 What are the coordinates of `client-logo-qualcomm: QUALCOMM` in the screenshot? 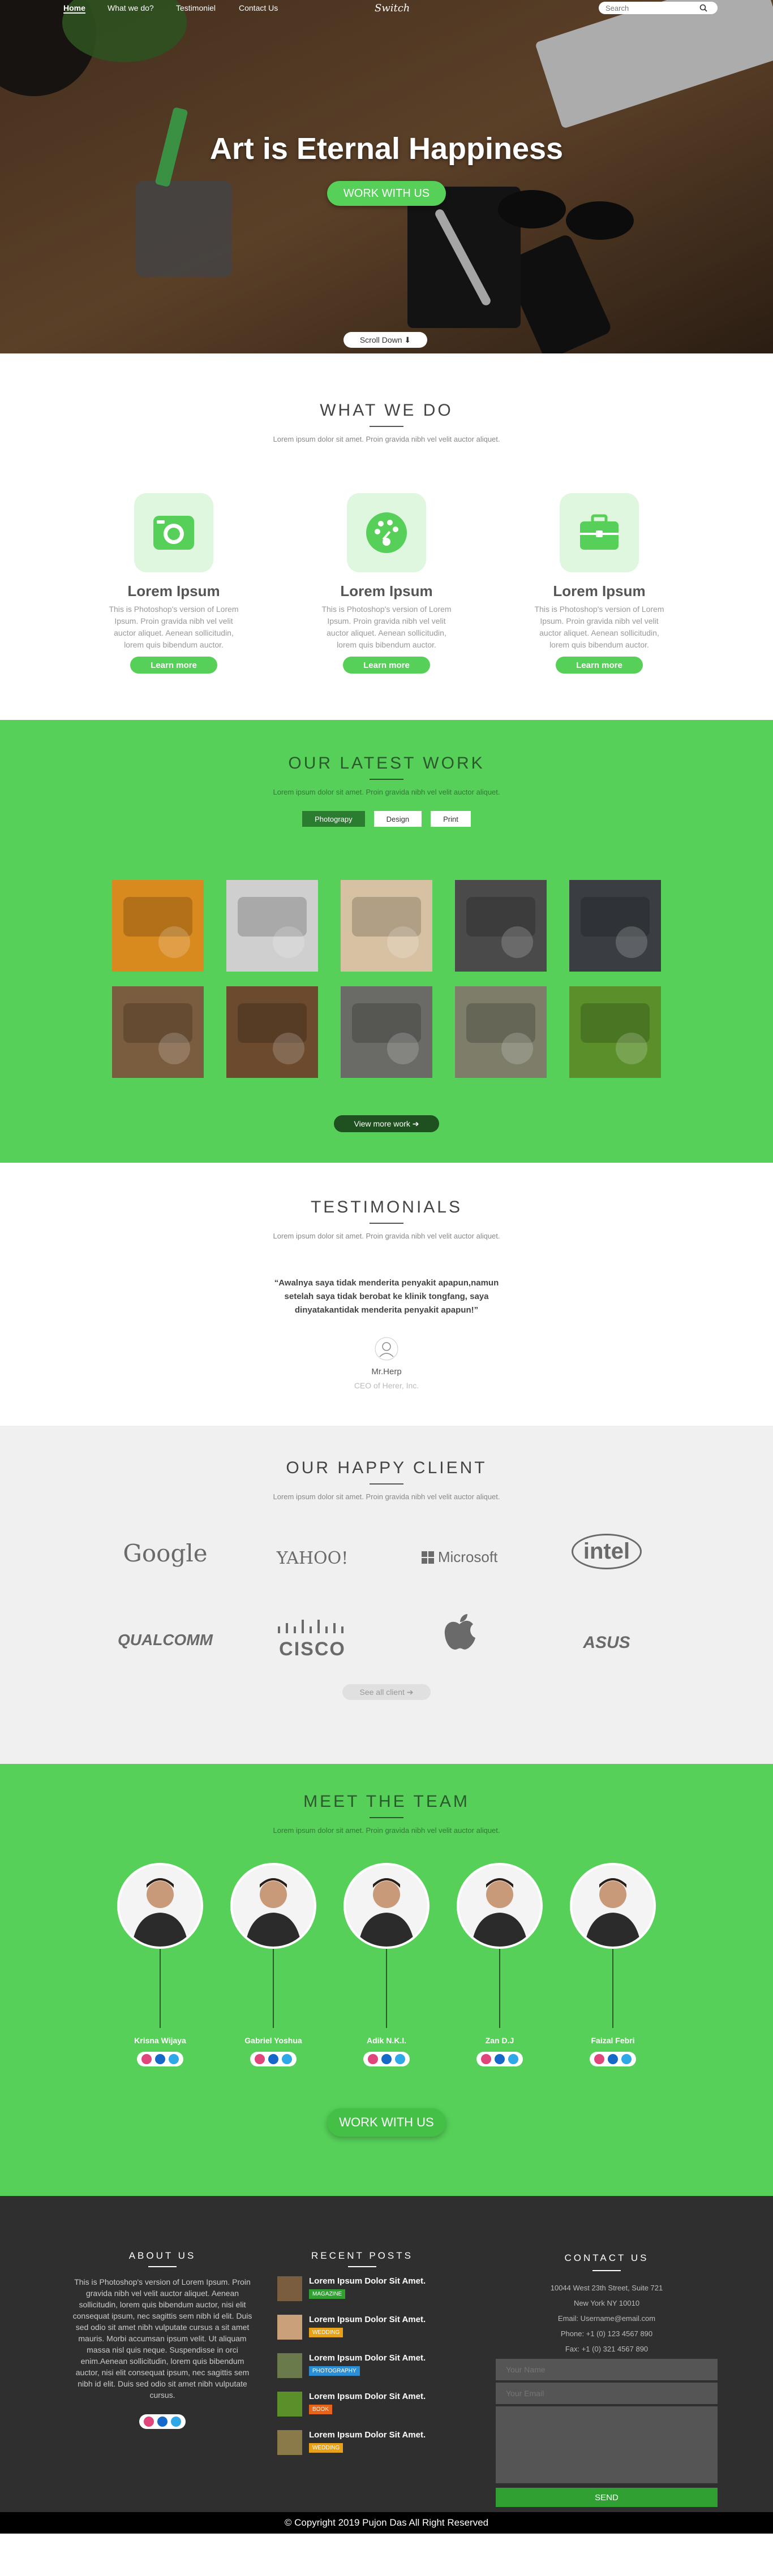 It's located at (166, 1640).